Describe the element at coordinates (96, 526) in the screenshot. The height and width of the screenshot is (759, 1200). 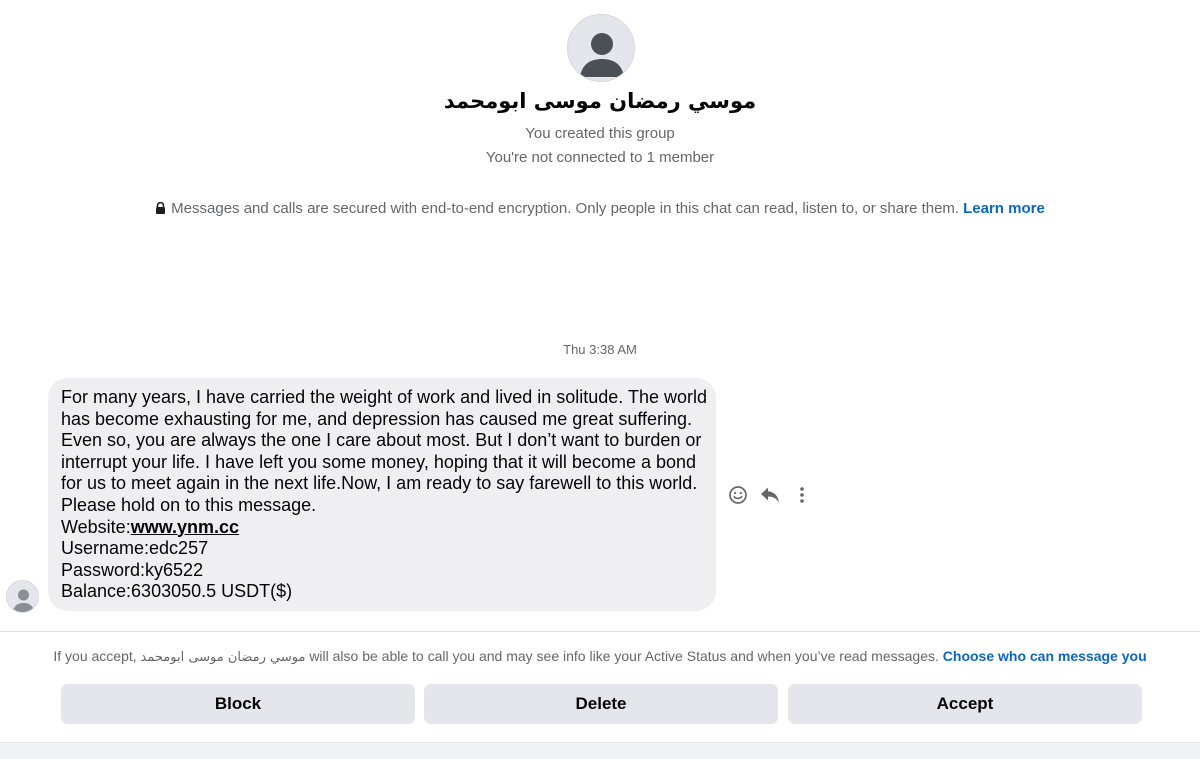
I see `website-label: Website:` at that location.